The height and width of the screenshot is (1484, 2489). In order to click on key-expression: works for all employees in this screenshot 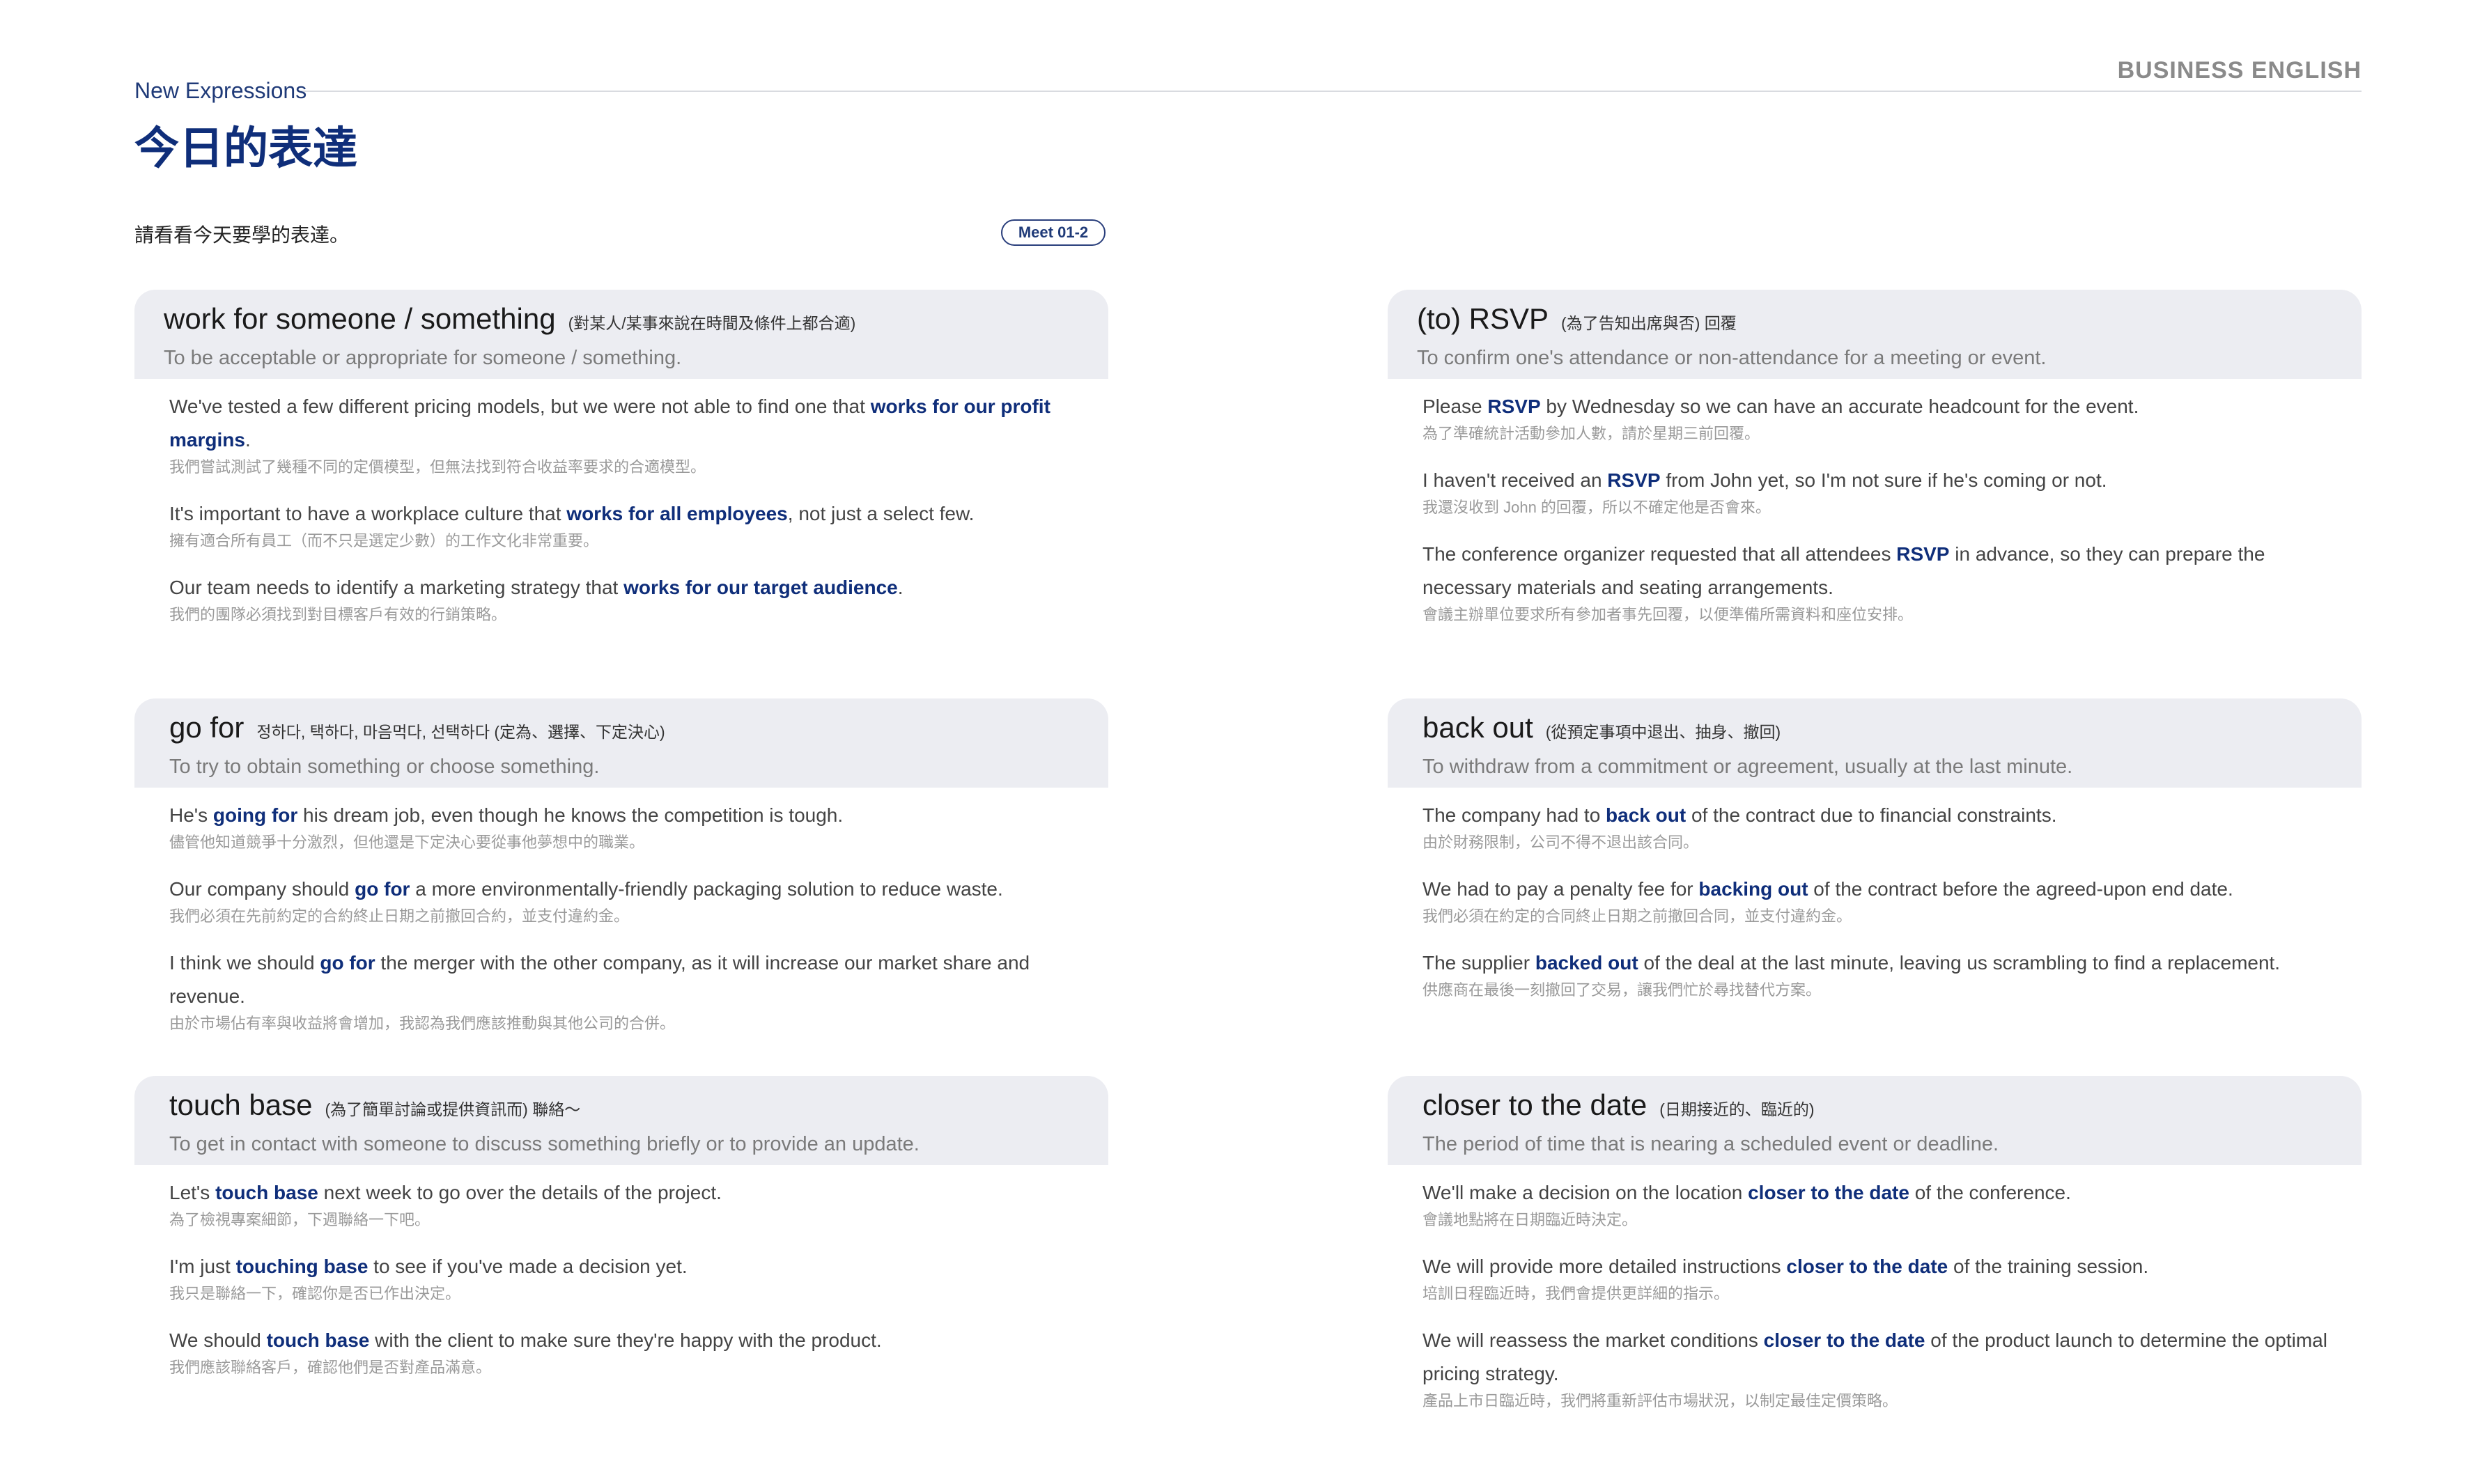, I will do `click(677, 513)`.